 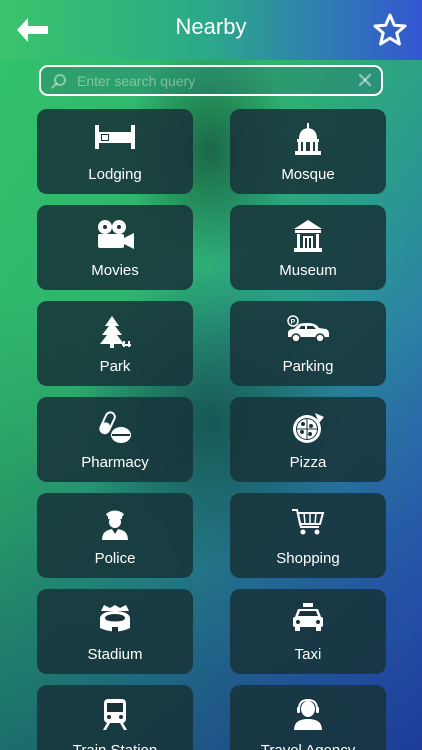 What do you see at coordinates (115, 151) in the screenshot?
I see `category-lodging: Lodging` at bounding box center [115, 151].